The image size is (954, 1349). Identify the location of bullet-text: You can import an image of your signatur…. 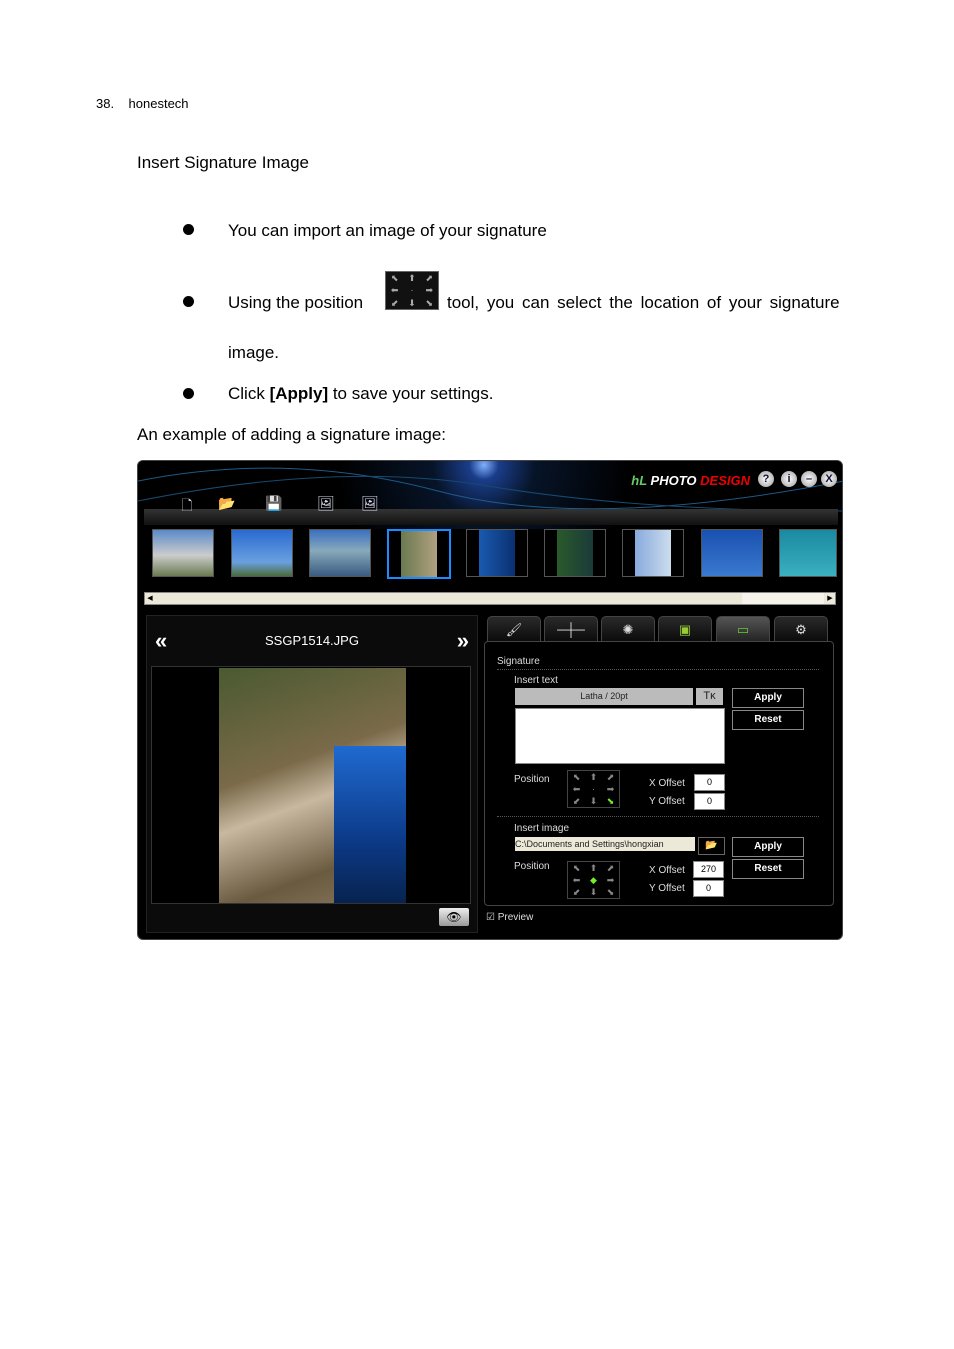
(387, 230).